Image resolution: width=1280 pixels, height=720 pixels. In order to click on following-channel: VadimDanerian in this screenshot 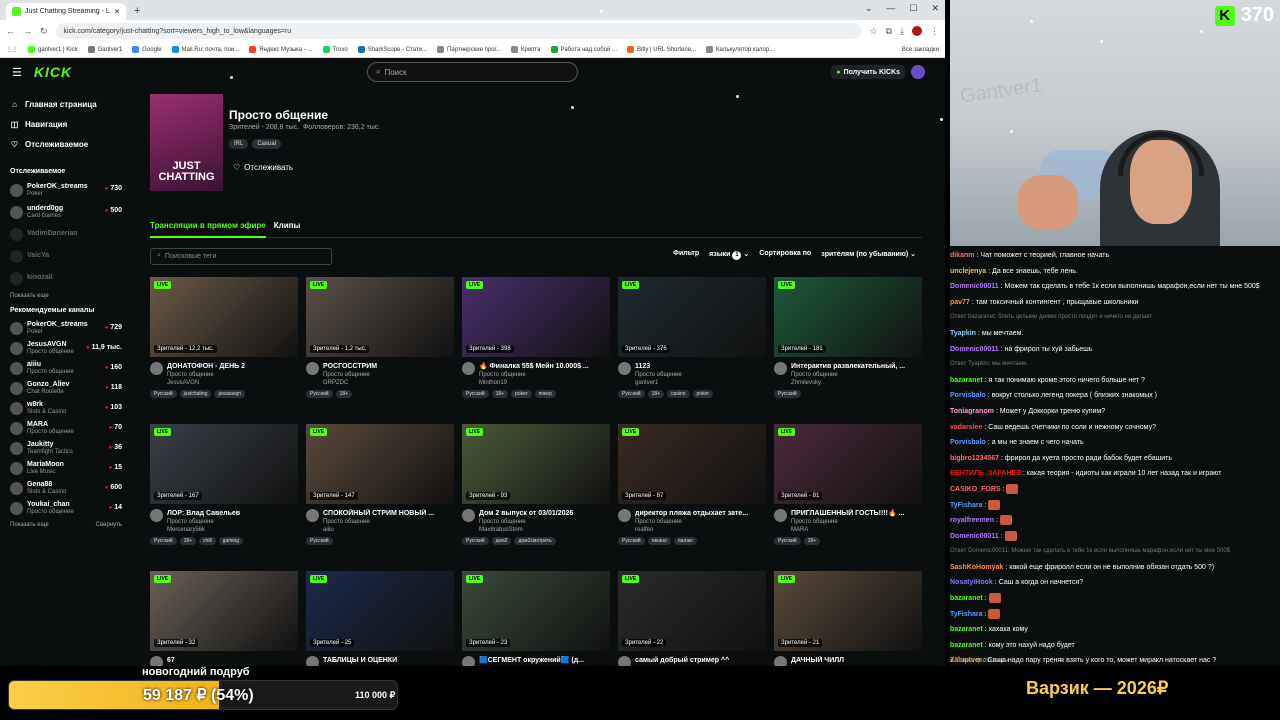, I will do `click(69, 234)`.